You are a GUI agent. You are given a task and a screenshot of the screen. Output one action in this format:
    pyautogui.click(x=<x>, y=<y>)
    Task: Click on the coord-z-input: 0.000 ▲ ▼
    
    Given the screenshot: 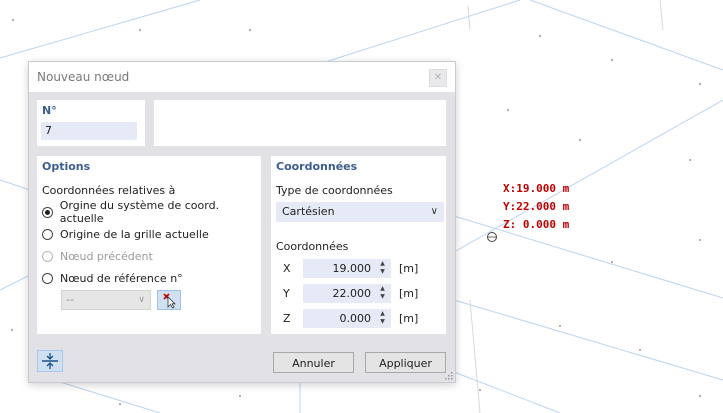 What is the action you would take?
    pyautogui.click(x=347, y=318)
    